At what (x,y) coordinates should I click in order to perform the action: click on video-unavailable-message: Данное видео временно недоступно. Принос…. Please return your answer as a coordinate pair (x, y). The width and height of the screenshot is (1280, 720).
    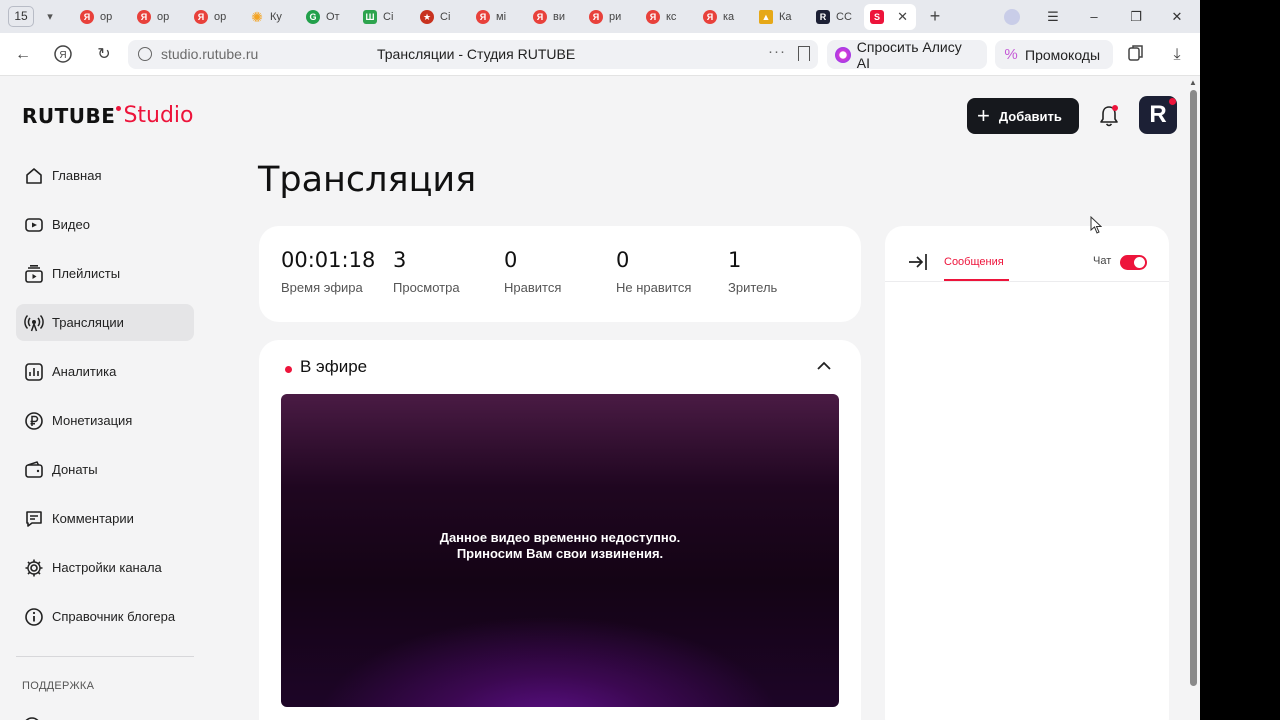
    Looking at the image, I should click on (560, 546).